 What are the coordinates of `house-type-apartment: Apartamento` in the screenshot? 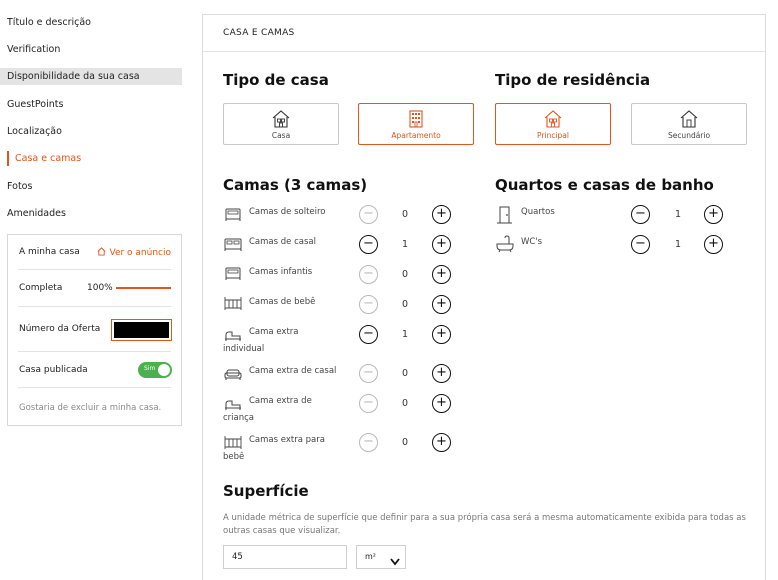 It's located at (416, 124).